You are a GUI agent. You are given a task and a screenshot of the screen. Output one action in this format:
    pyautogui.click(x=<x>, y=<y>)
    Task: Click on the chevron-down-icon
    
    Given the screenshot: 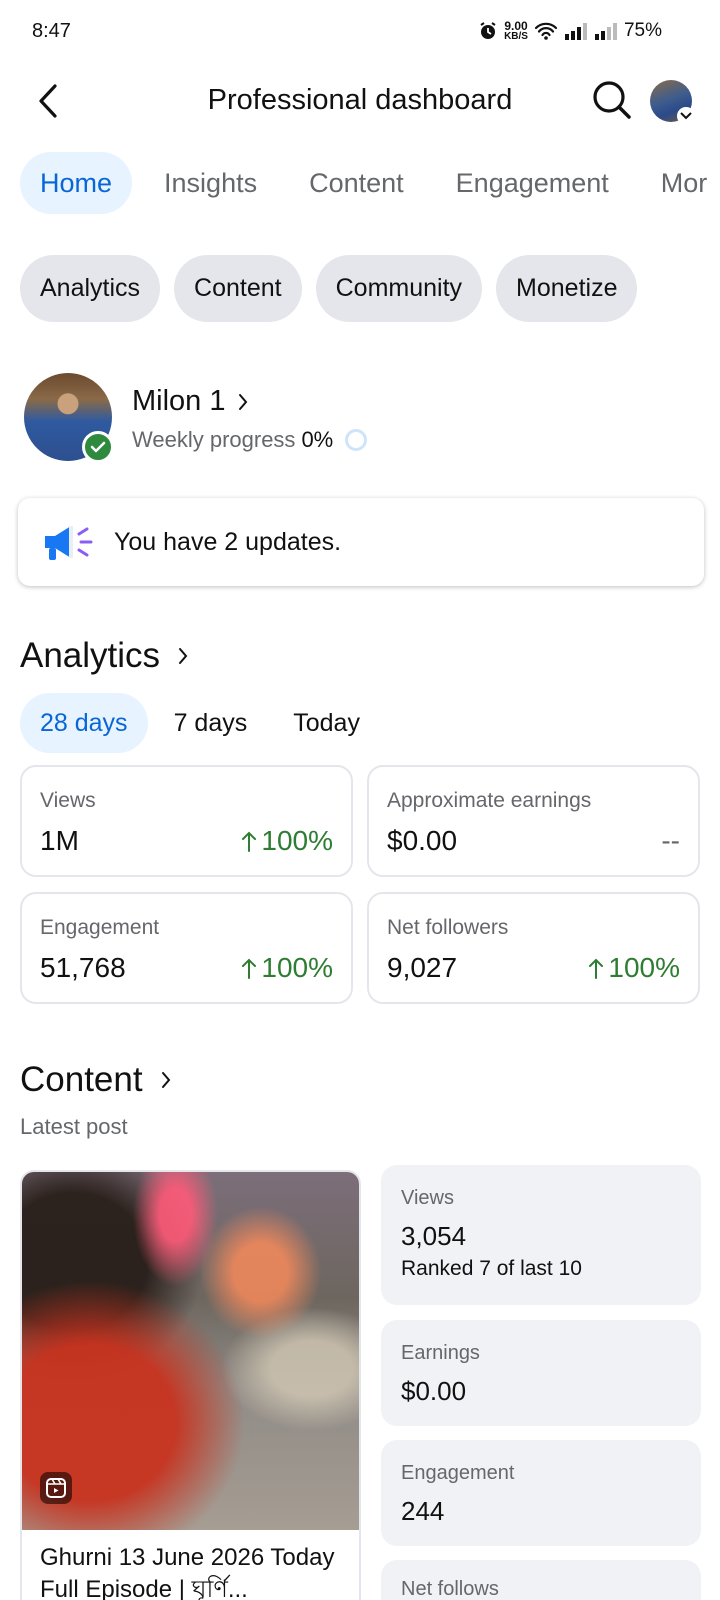 What is the action you would take?
    pyautogui.click(x=686, y=116)
    